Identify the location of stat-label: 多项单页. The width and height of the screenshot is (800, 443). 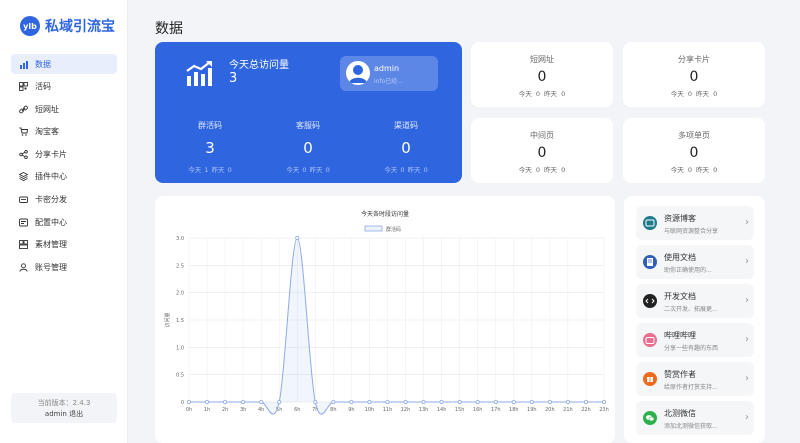
(694, 135).